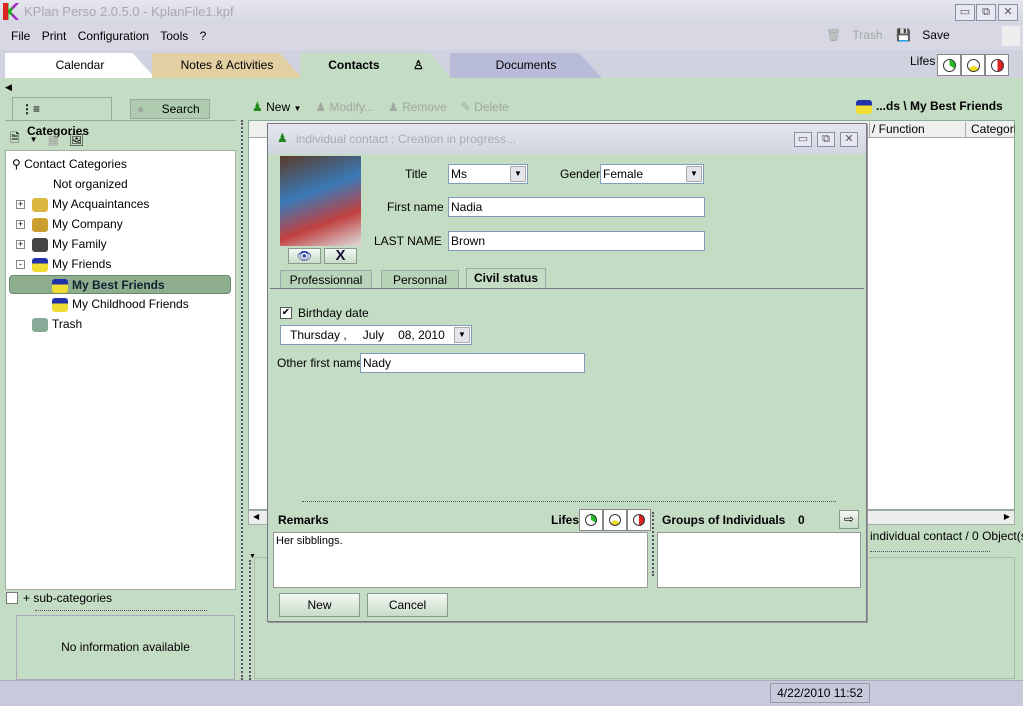 This screenshot has height=706, width=1023. I want to click on tree-node-my-best-friends: My Best Friends, so click(120, 284).